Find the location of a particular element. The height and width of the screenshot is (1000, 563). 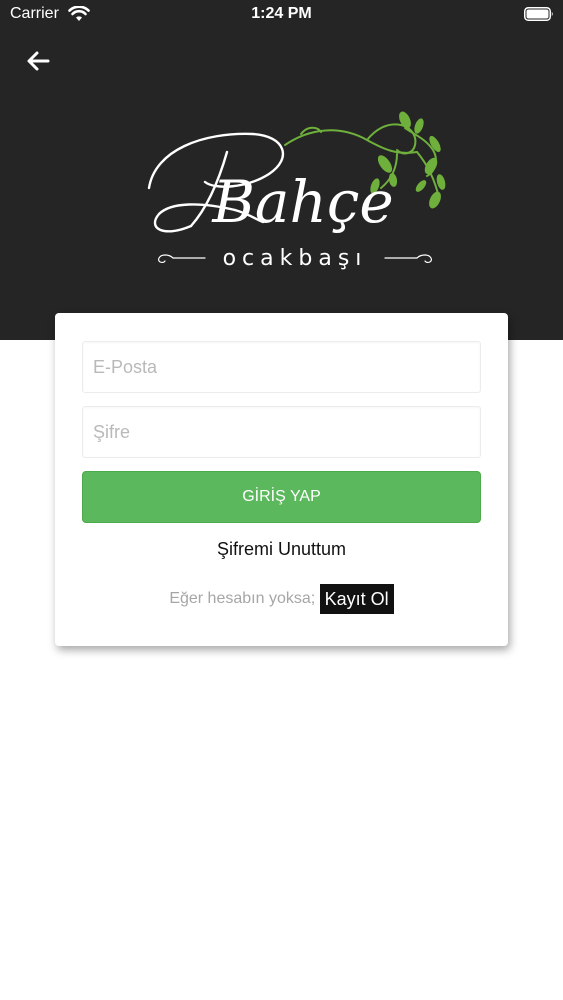

logo-title: Bahçe is located at coordinates (302, 202).